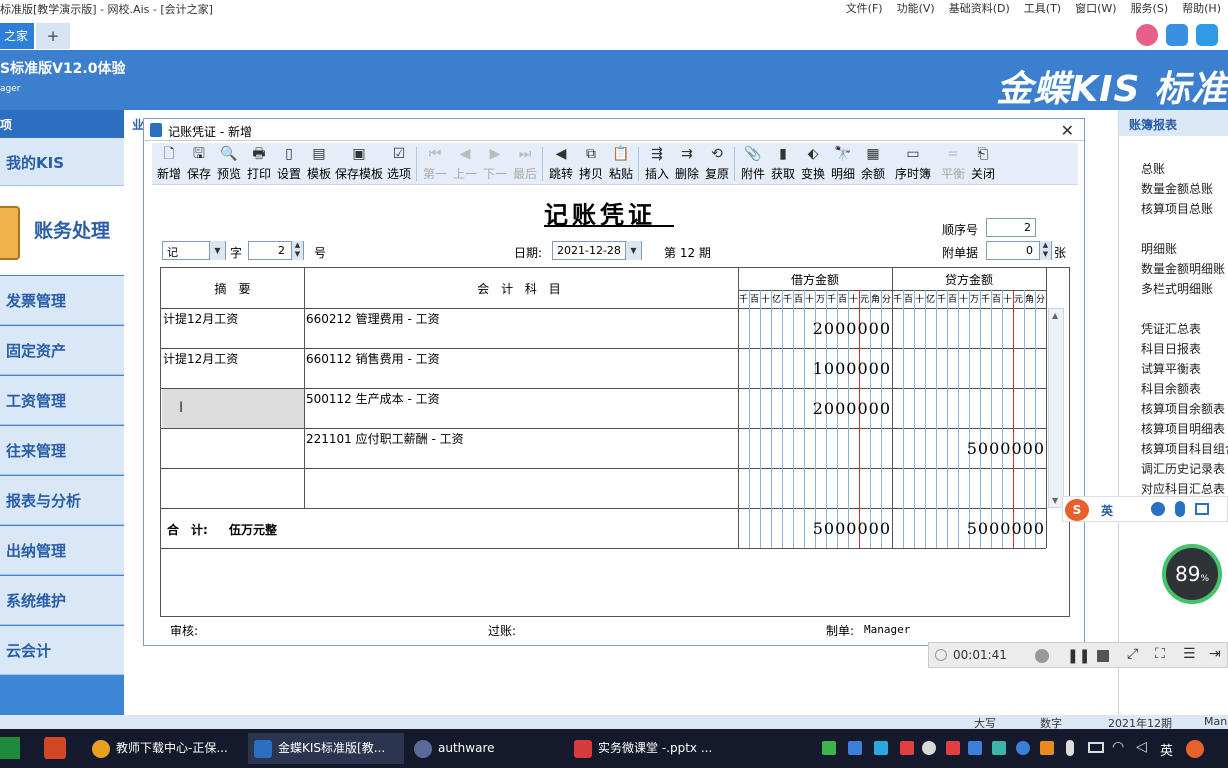 This screenshot has width=1228, height=768. Describe the element at coordinates (259, 164) in the screenshot. I see `toolbar-btn-3: 🖶 打印` at that location.